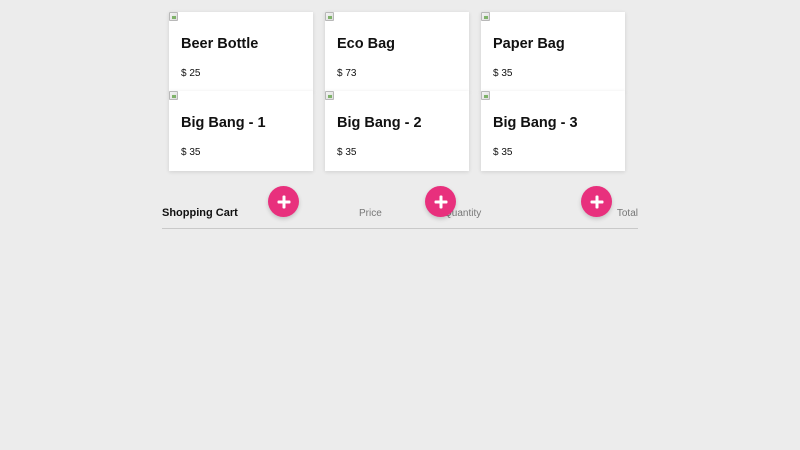  Describe the element at coordinates (366, 44) in the screenshot. I see `product-name: Eco Bag` at that location.